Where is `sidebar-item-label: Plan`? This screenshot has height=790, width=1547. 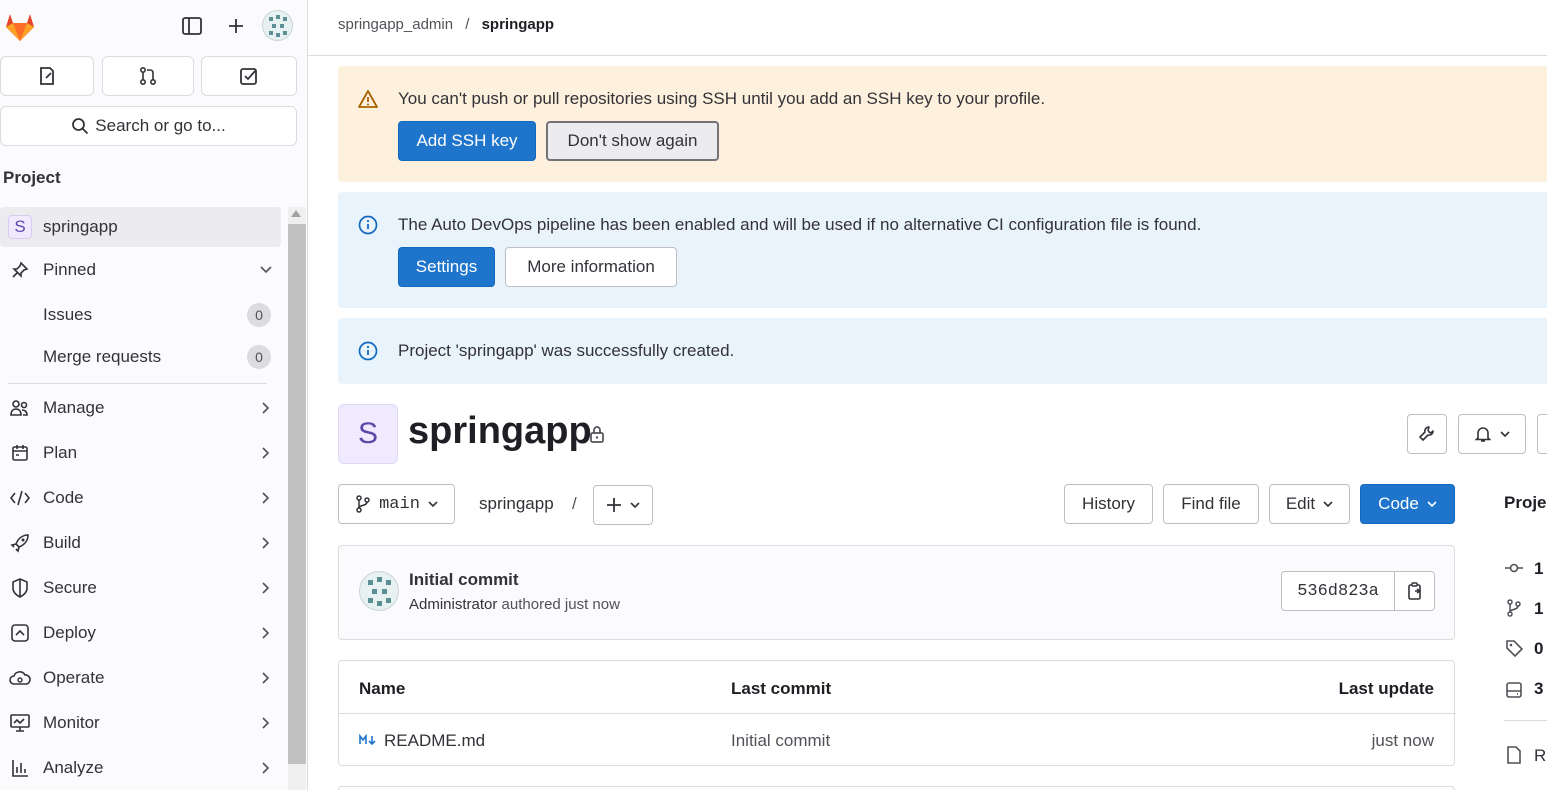
sidebar-item-label: Plan is located at coordinates (60, 452).